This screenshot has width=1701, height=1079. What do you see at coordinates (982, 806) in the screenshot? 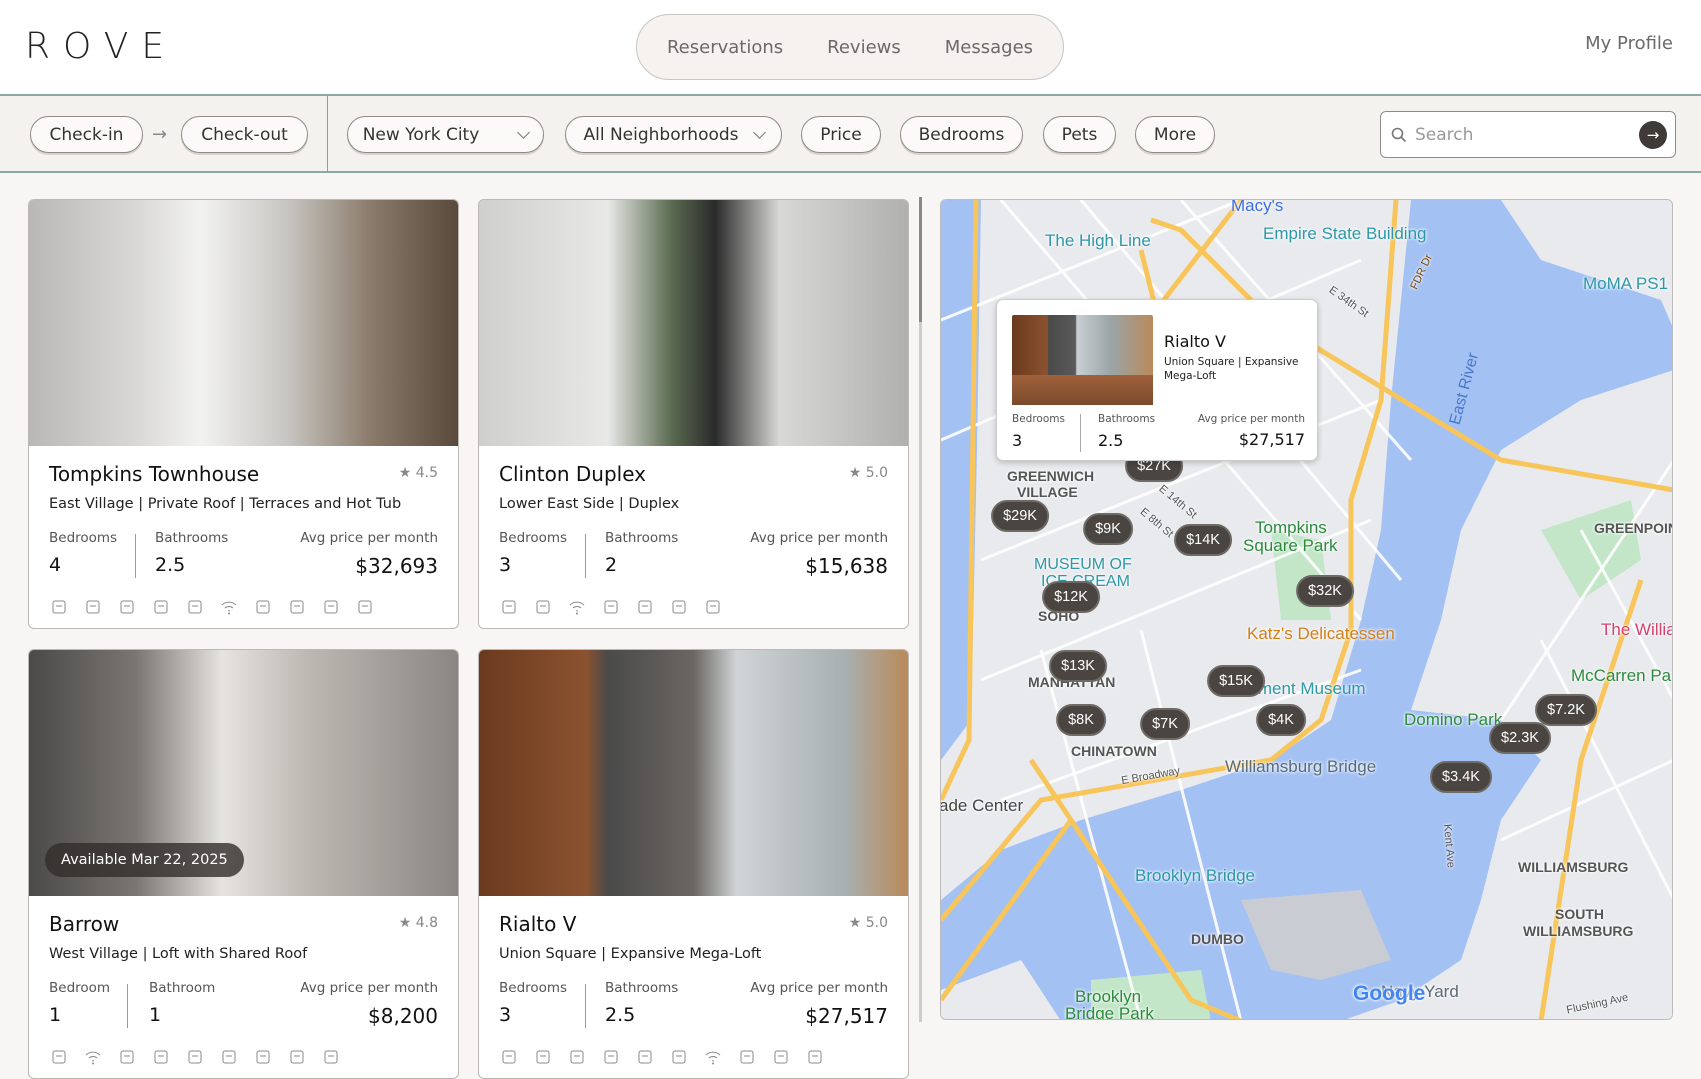
I see `map-label-trade-center: ade Center` at bounding box center [982, 806].